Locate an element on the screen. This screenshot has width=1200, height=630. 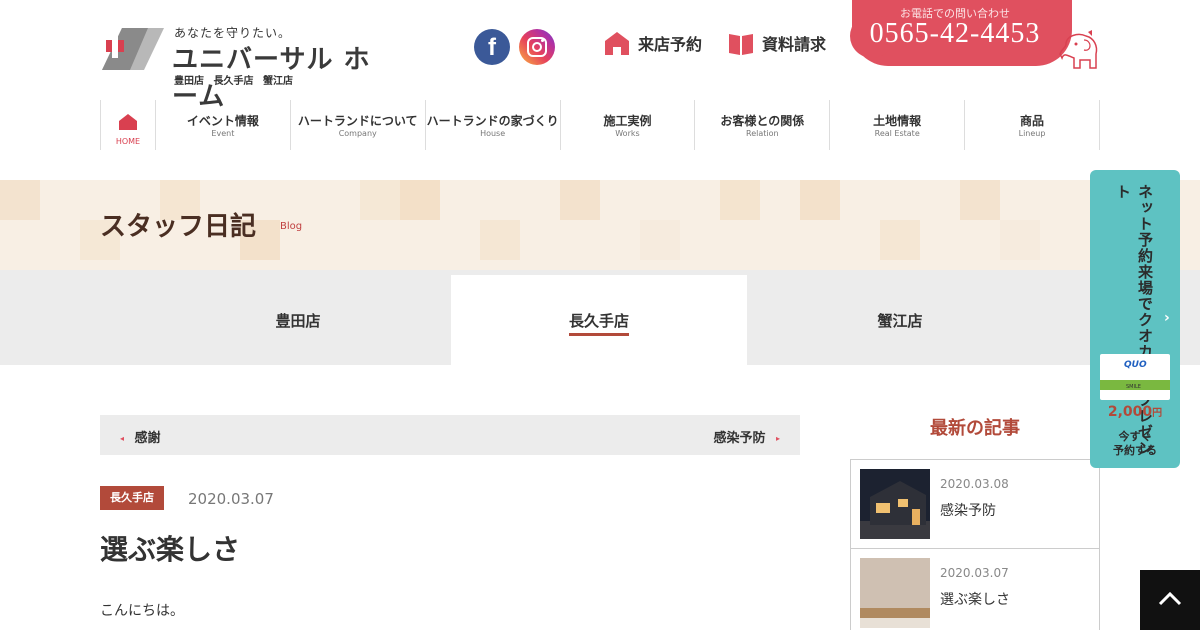
site-logo: あなたを守りたい。 ユニバーサル ホーム 豊田店 長久手店 蟹江店 is located at coordinates (245, 67).